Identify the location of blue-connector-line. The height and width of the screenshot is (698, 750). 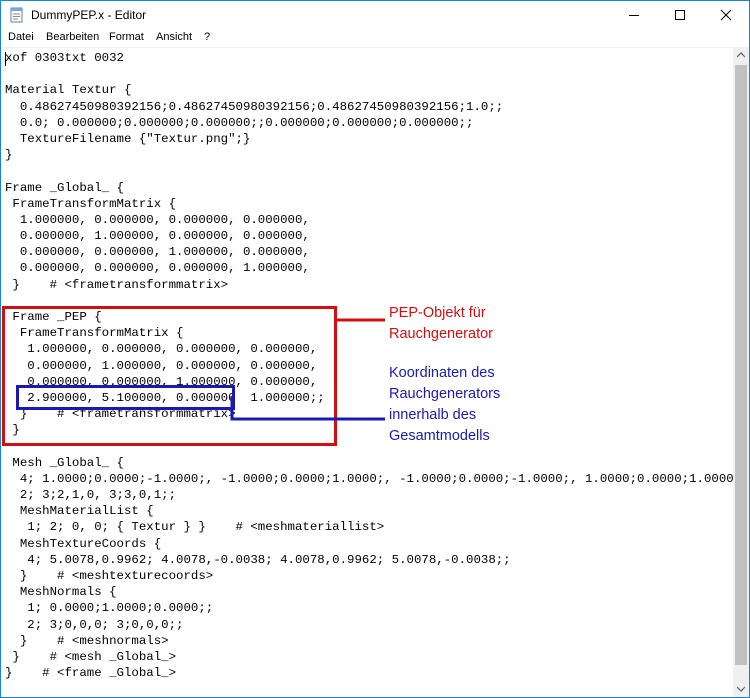
(307, 408).